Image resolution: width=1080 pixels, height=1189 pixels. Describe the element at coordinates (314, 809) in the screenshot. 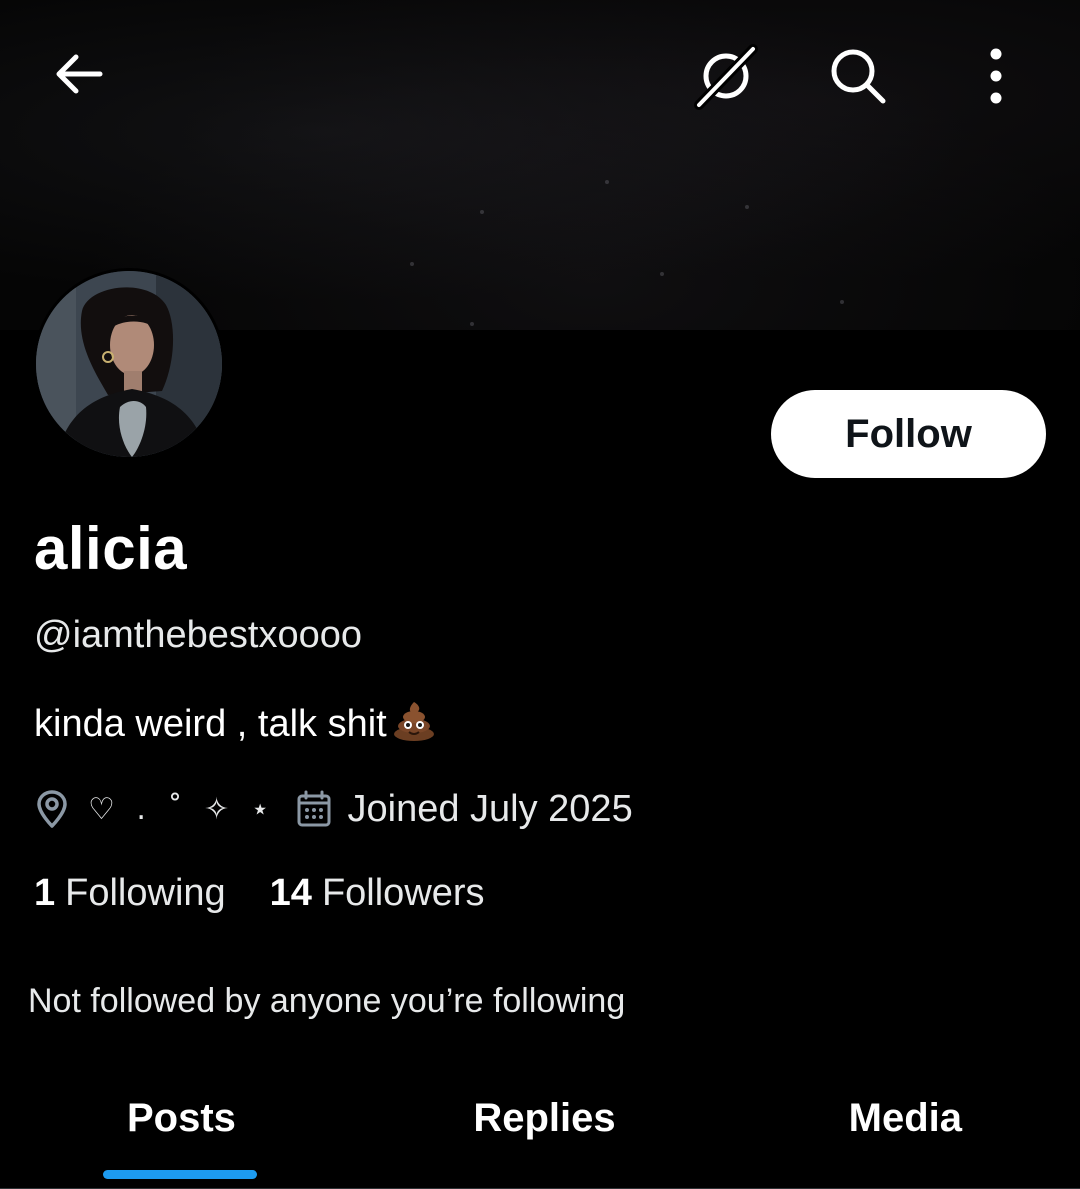

I see `calendar-icon` at that location.